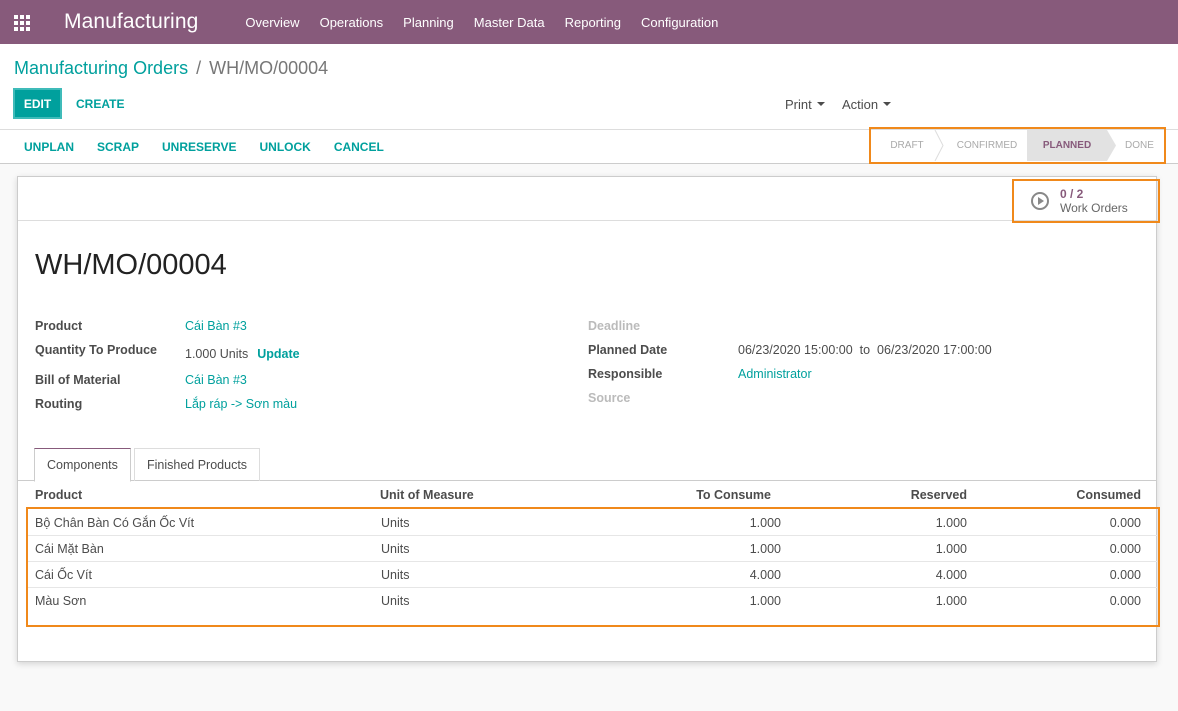  I want to click on planned-date-label: Planned Date, so click(628, 350).